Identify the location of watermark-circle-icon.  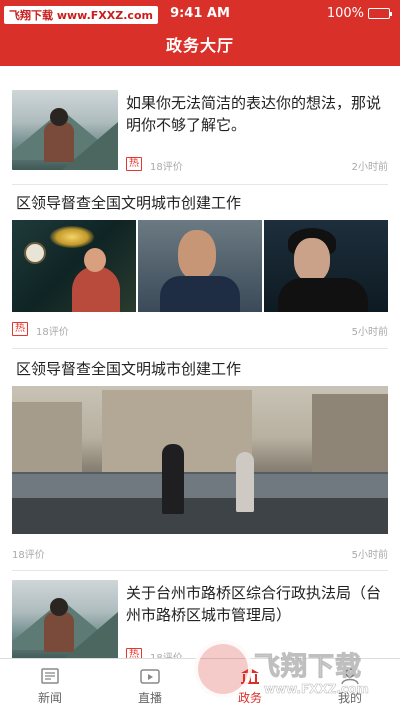
(223, 669).